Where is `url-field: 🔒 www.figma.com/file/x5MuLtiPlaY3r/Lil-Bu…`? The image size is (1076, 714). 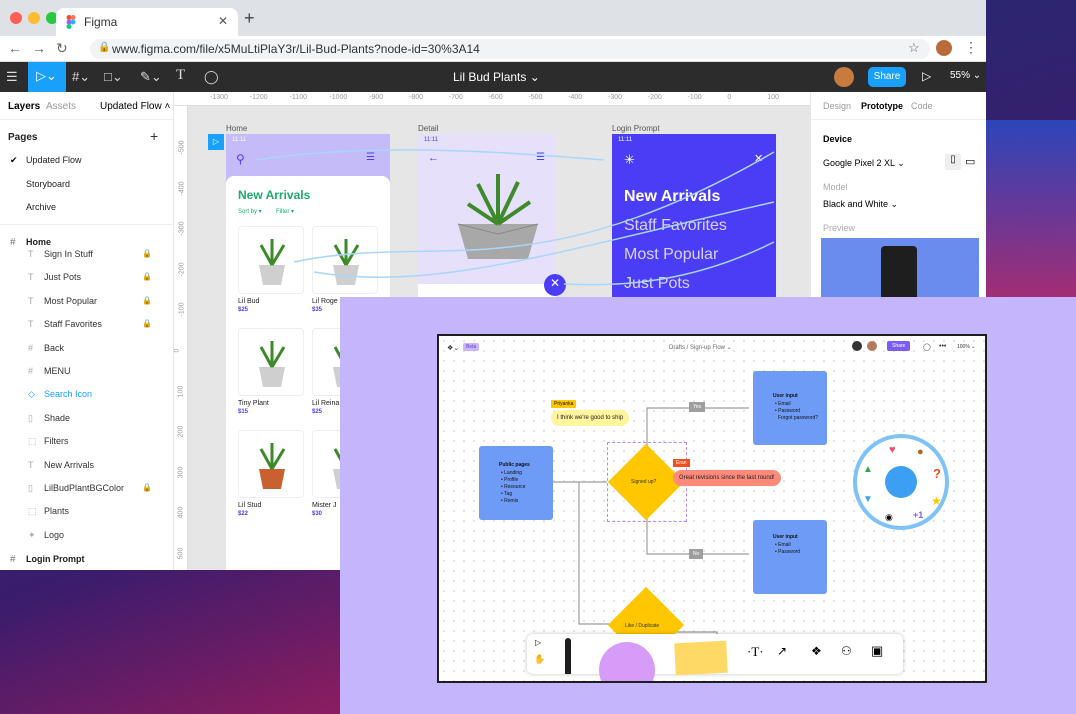
url-field: 🔒 www.figma.com/file/x5MuLtiPlaY3r/Lil-Bu… is located at coordinates (510, 49).